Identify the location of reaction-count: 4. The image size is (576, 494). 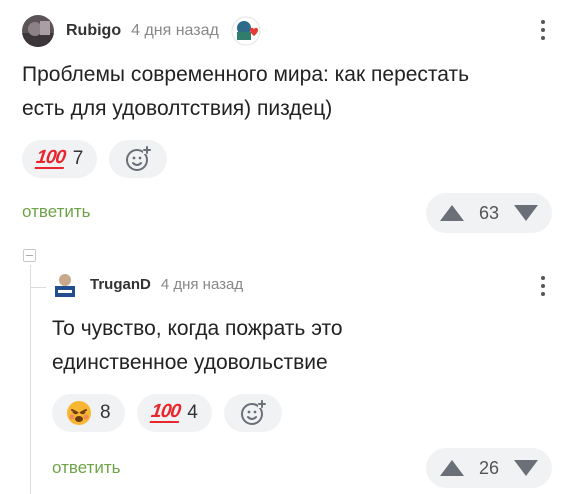
(192, 412).